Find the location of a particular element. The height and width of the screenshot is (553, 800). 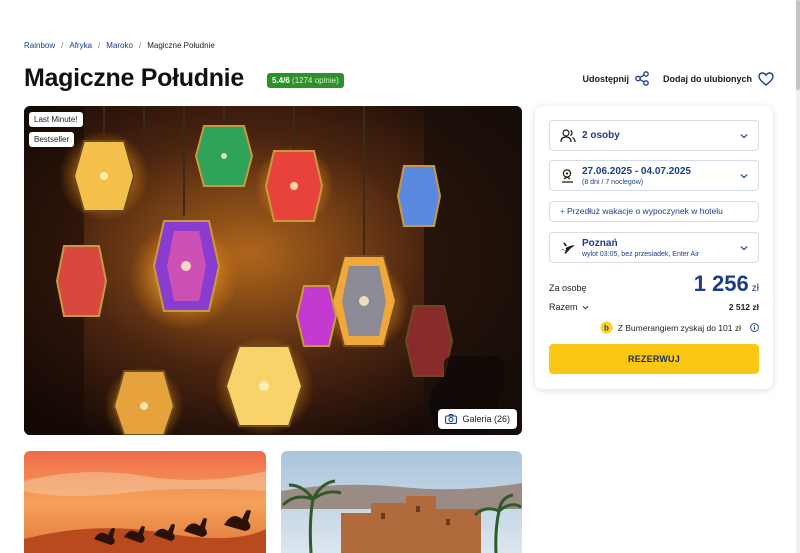

favorite-button: Dodaj do ulubionych is located at coordinates (718, 78).